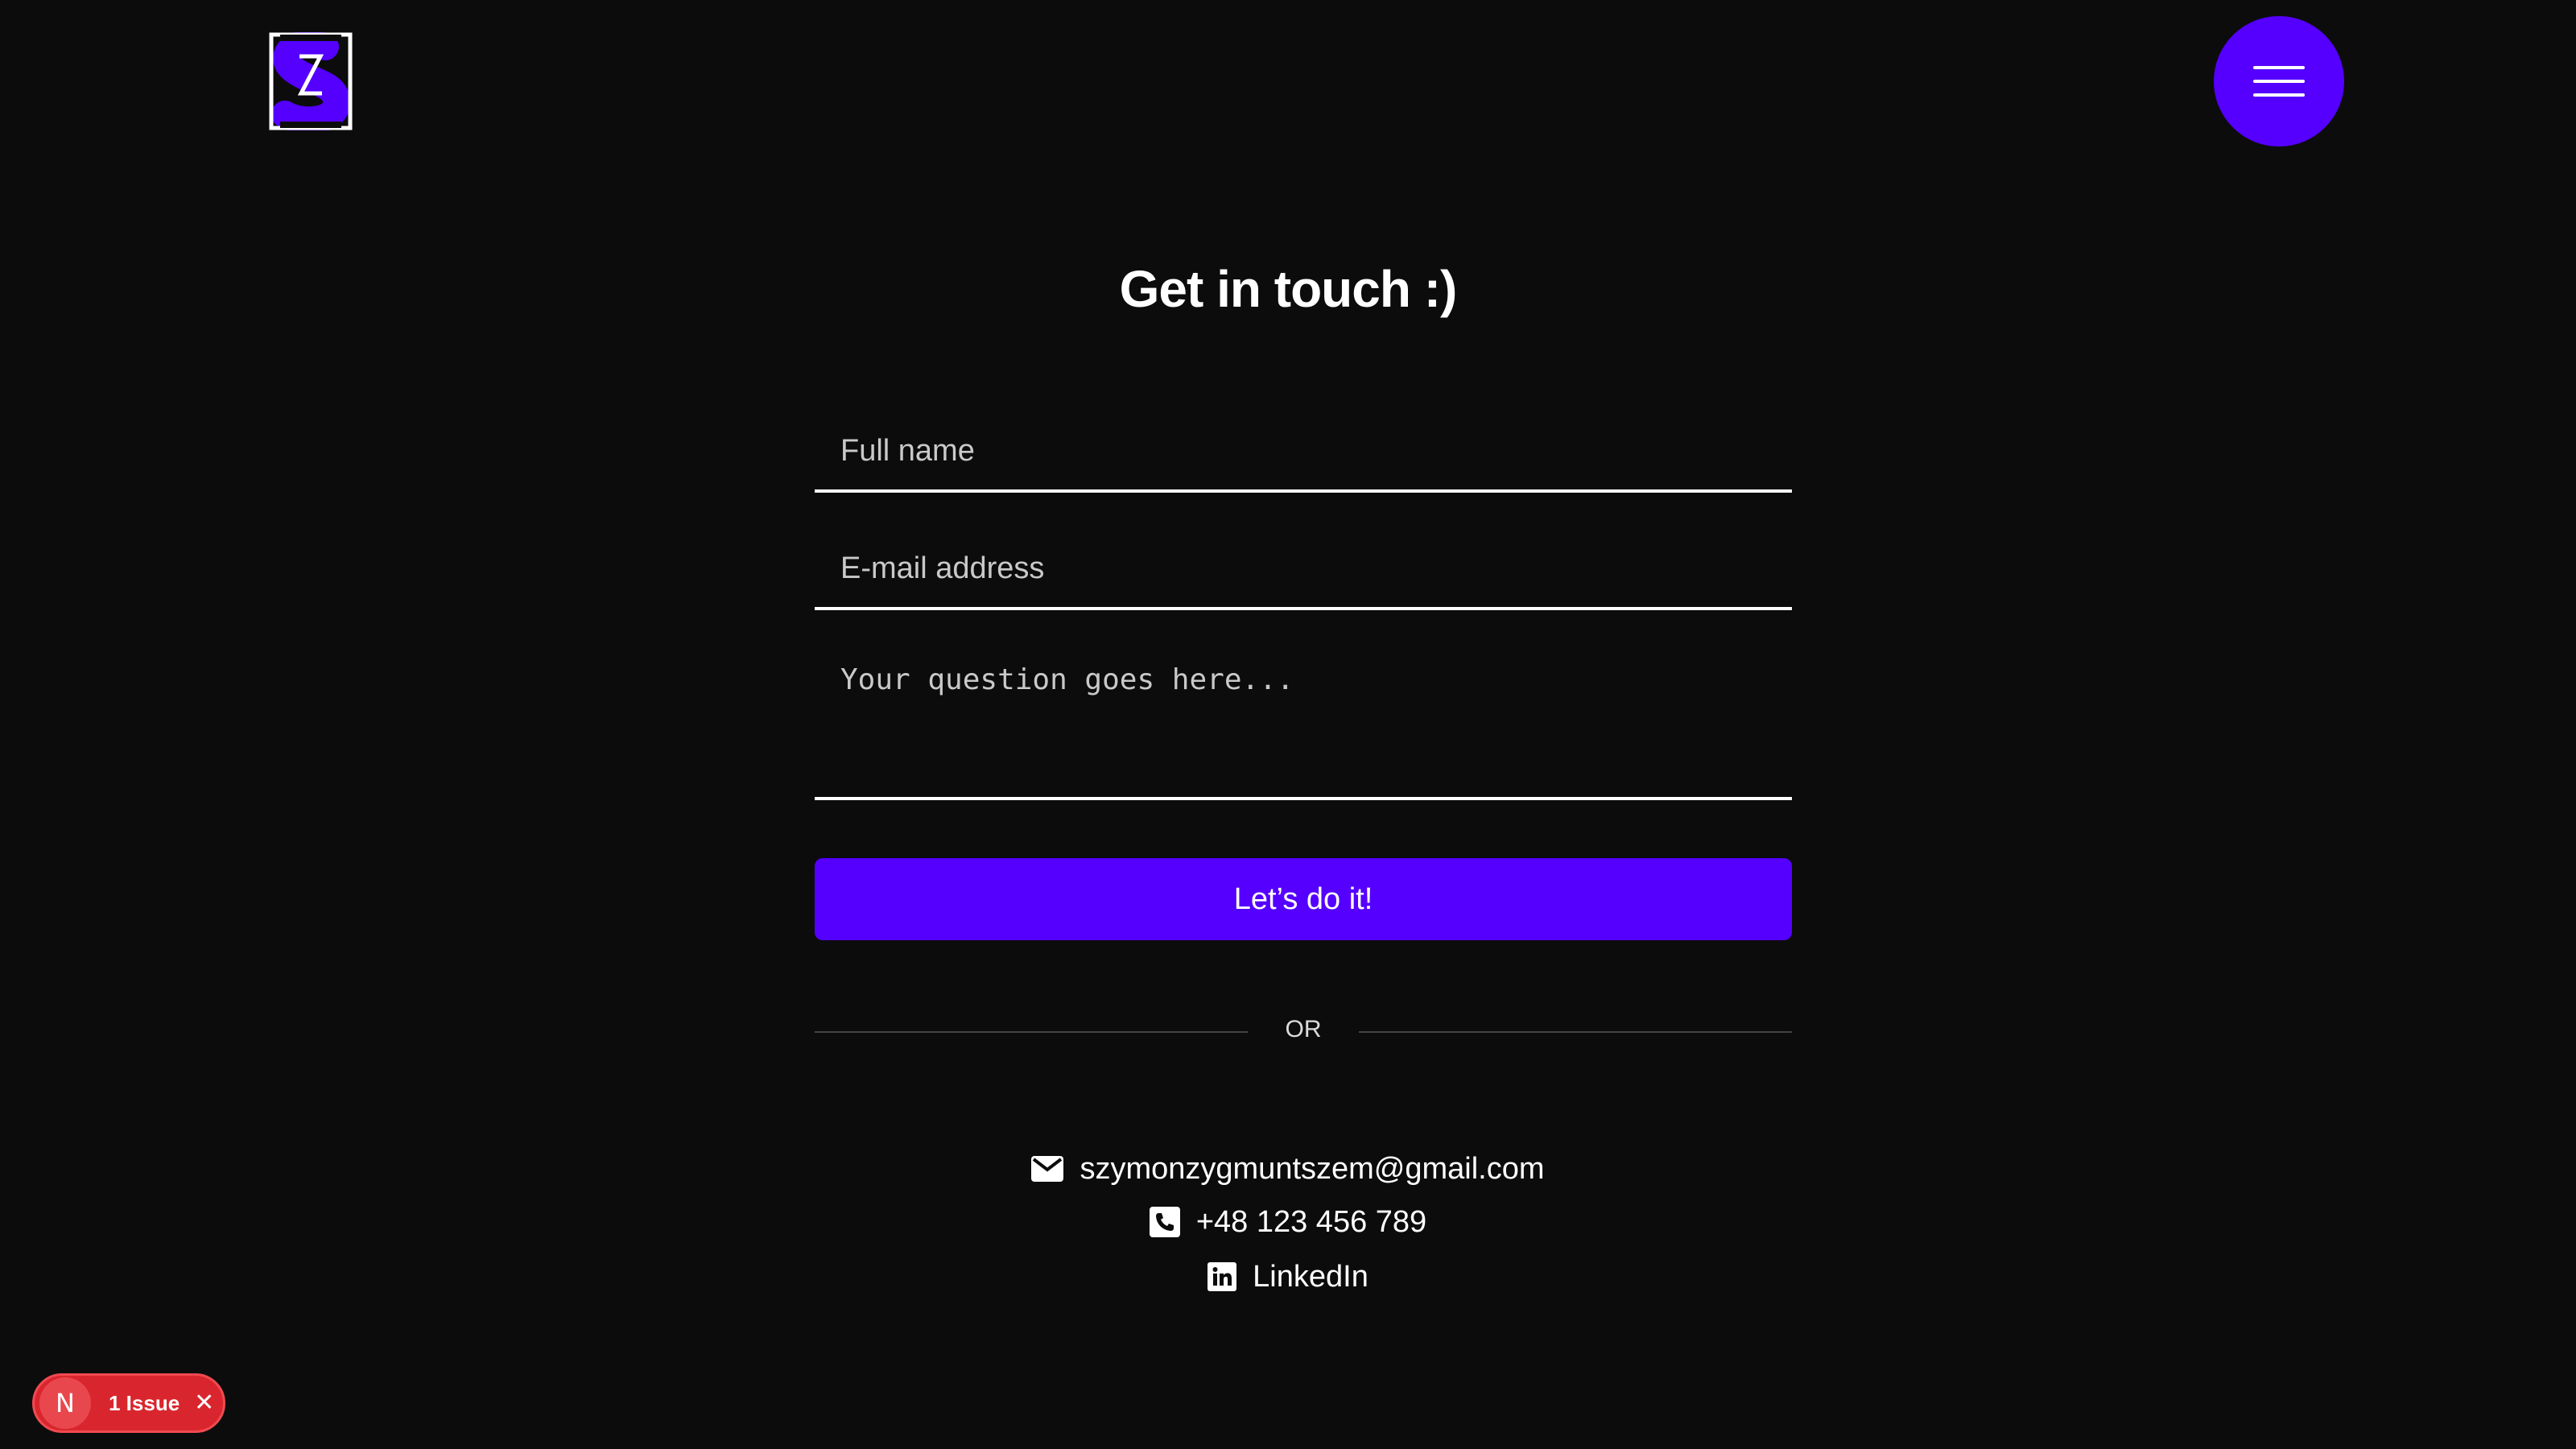 This screenshot has width=2576, height=1449. What do you see at coordinates (1303, 570) in the screenshot?
I see `email-input` at bounding box center [1303, 570].